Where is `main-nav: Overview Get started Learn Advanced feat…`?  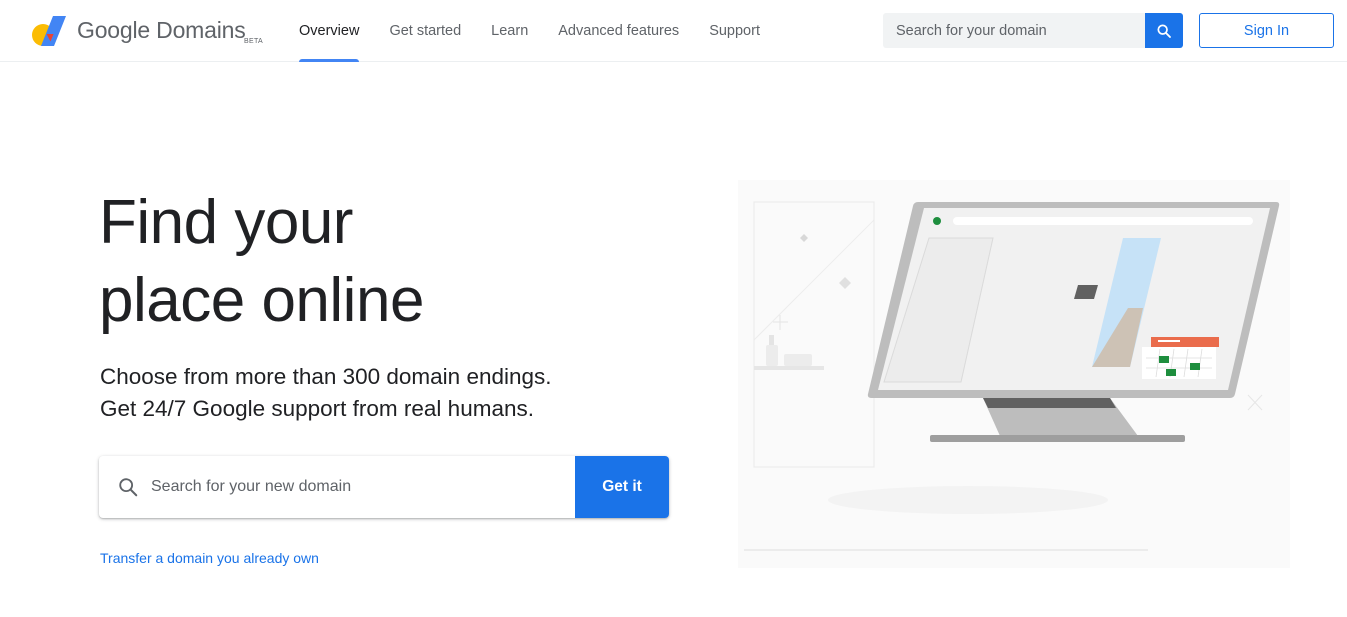 main-nav: Overview Get started Learn Advanced feat… is located at coordinates (529, 31).